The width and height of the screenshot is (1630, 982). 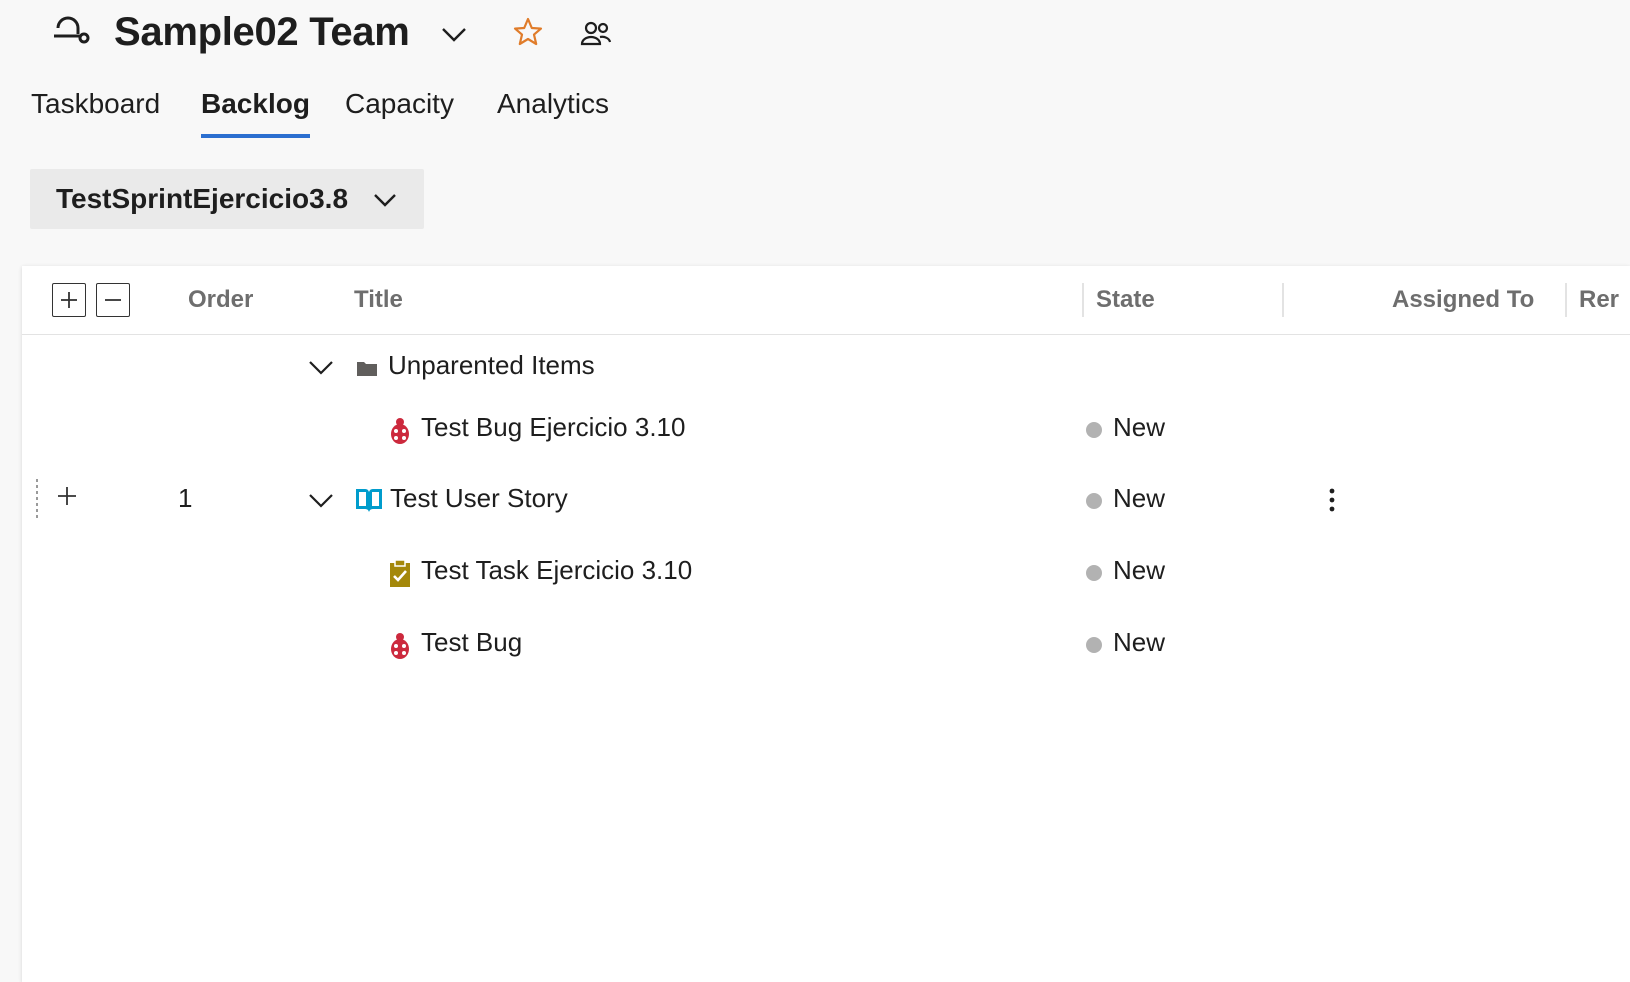 I want to click on tab-bar: Taskboard Backlog Capacity Analytics, so click(x=400, y=118).